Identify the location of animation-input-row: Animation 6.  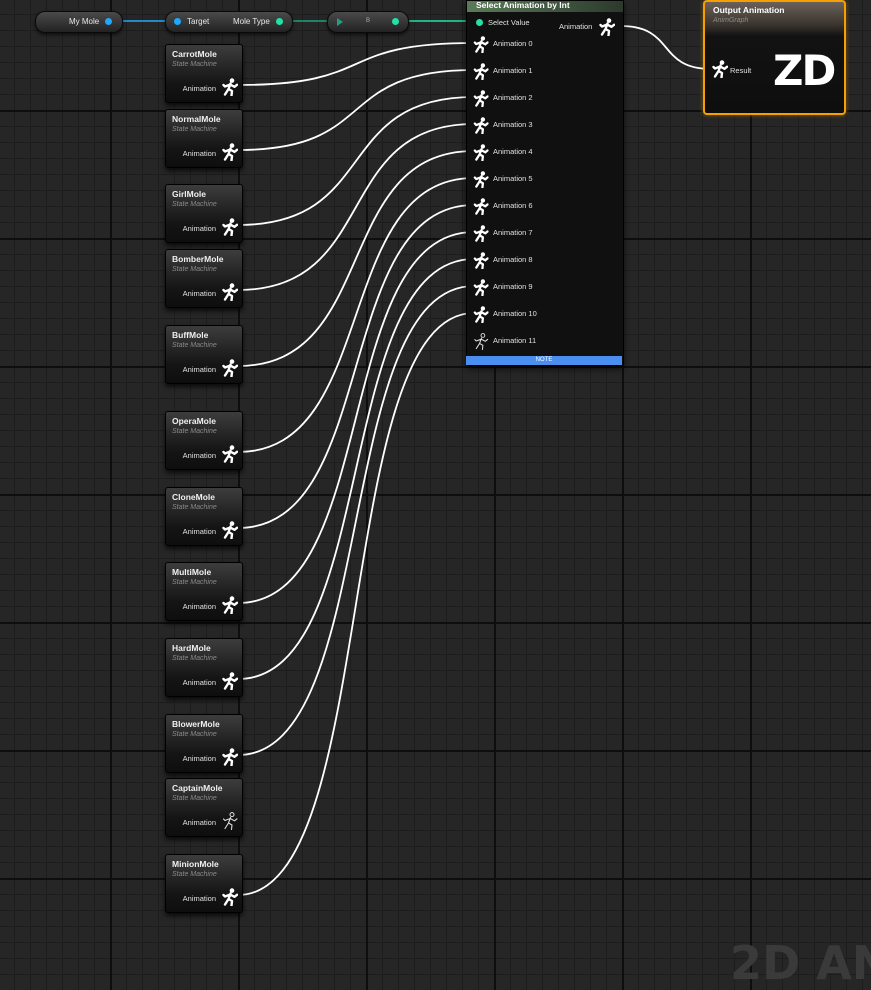
(545, 206).